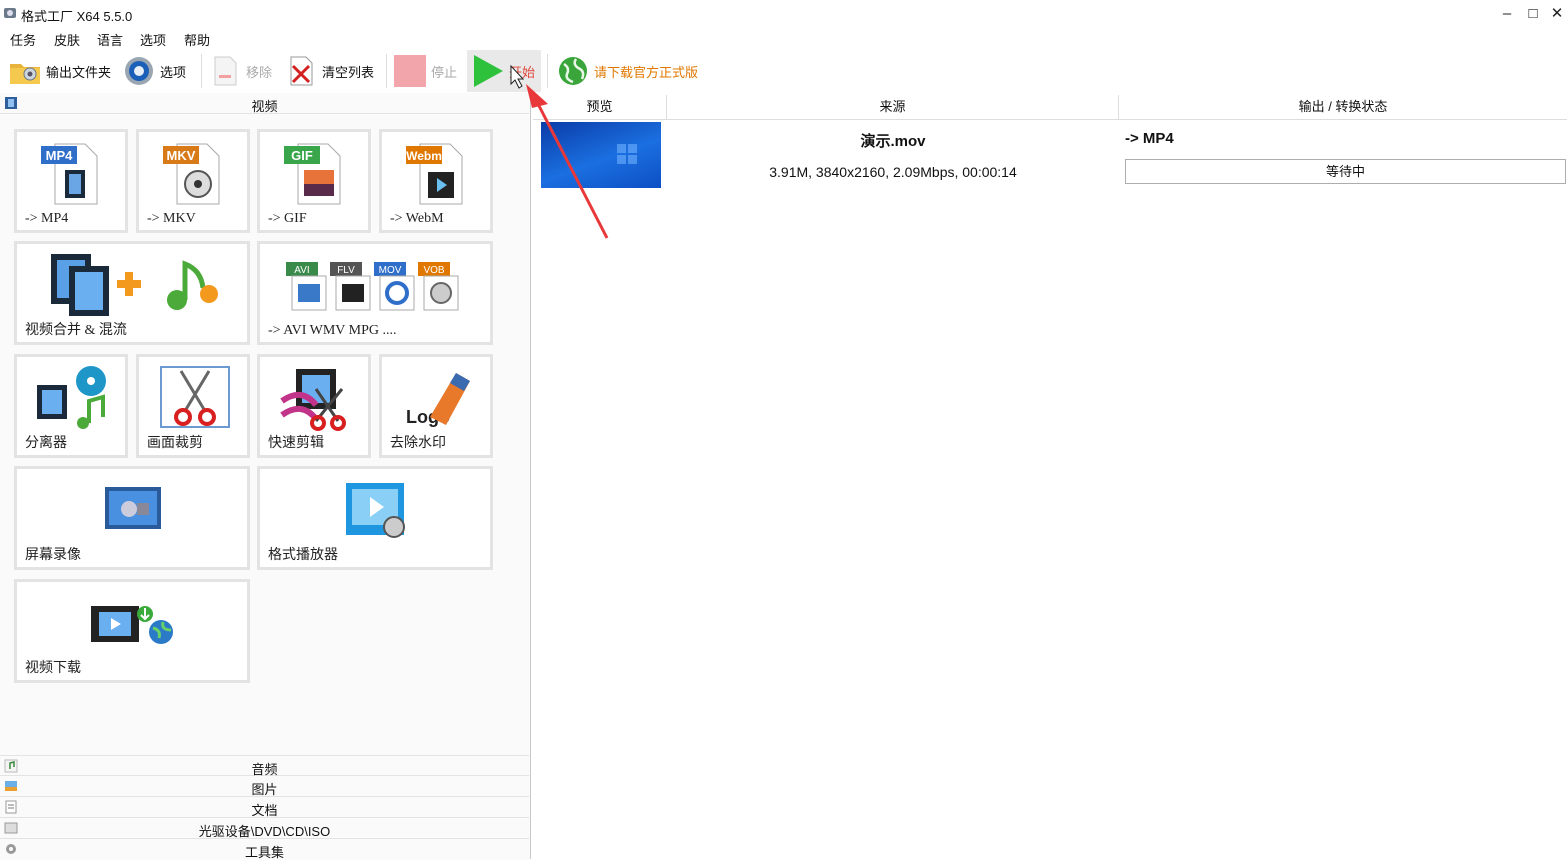 Image resolution: width=1567 pixels, height=861 pixels. I want to click on output-folder-label: 输出文件夹, so click(79, 72).